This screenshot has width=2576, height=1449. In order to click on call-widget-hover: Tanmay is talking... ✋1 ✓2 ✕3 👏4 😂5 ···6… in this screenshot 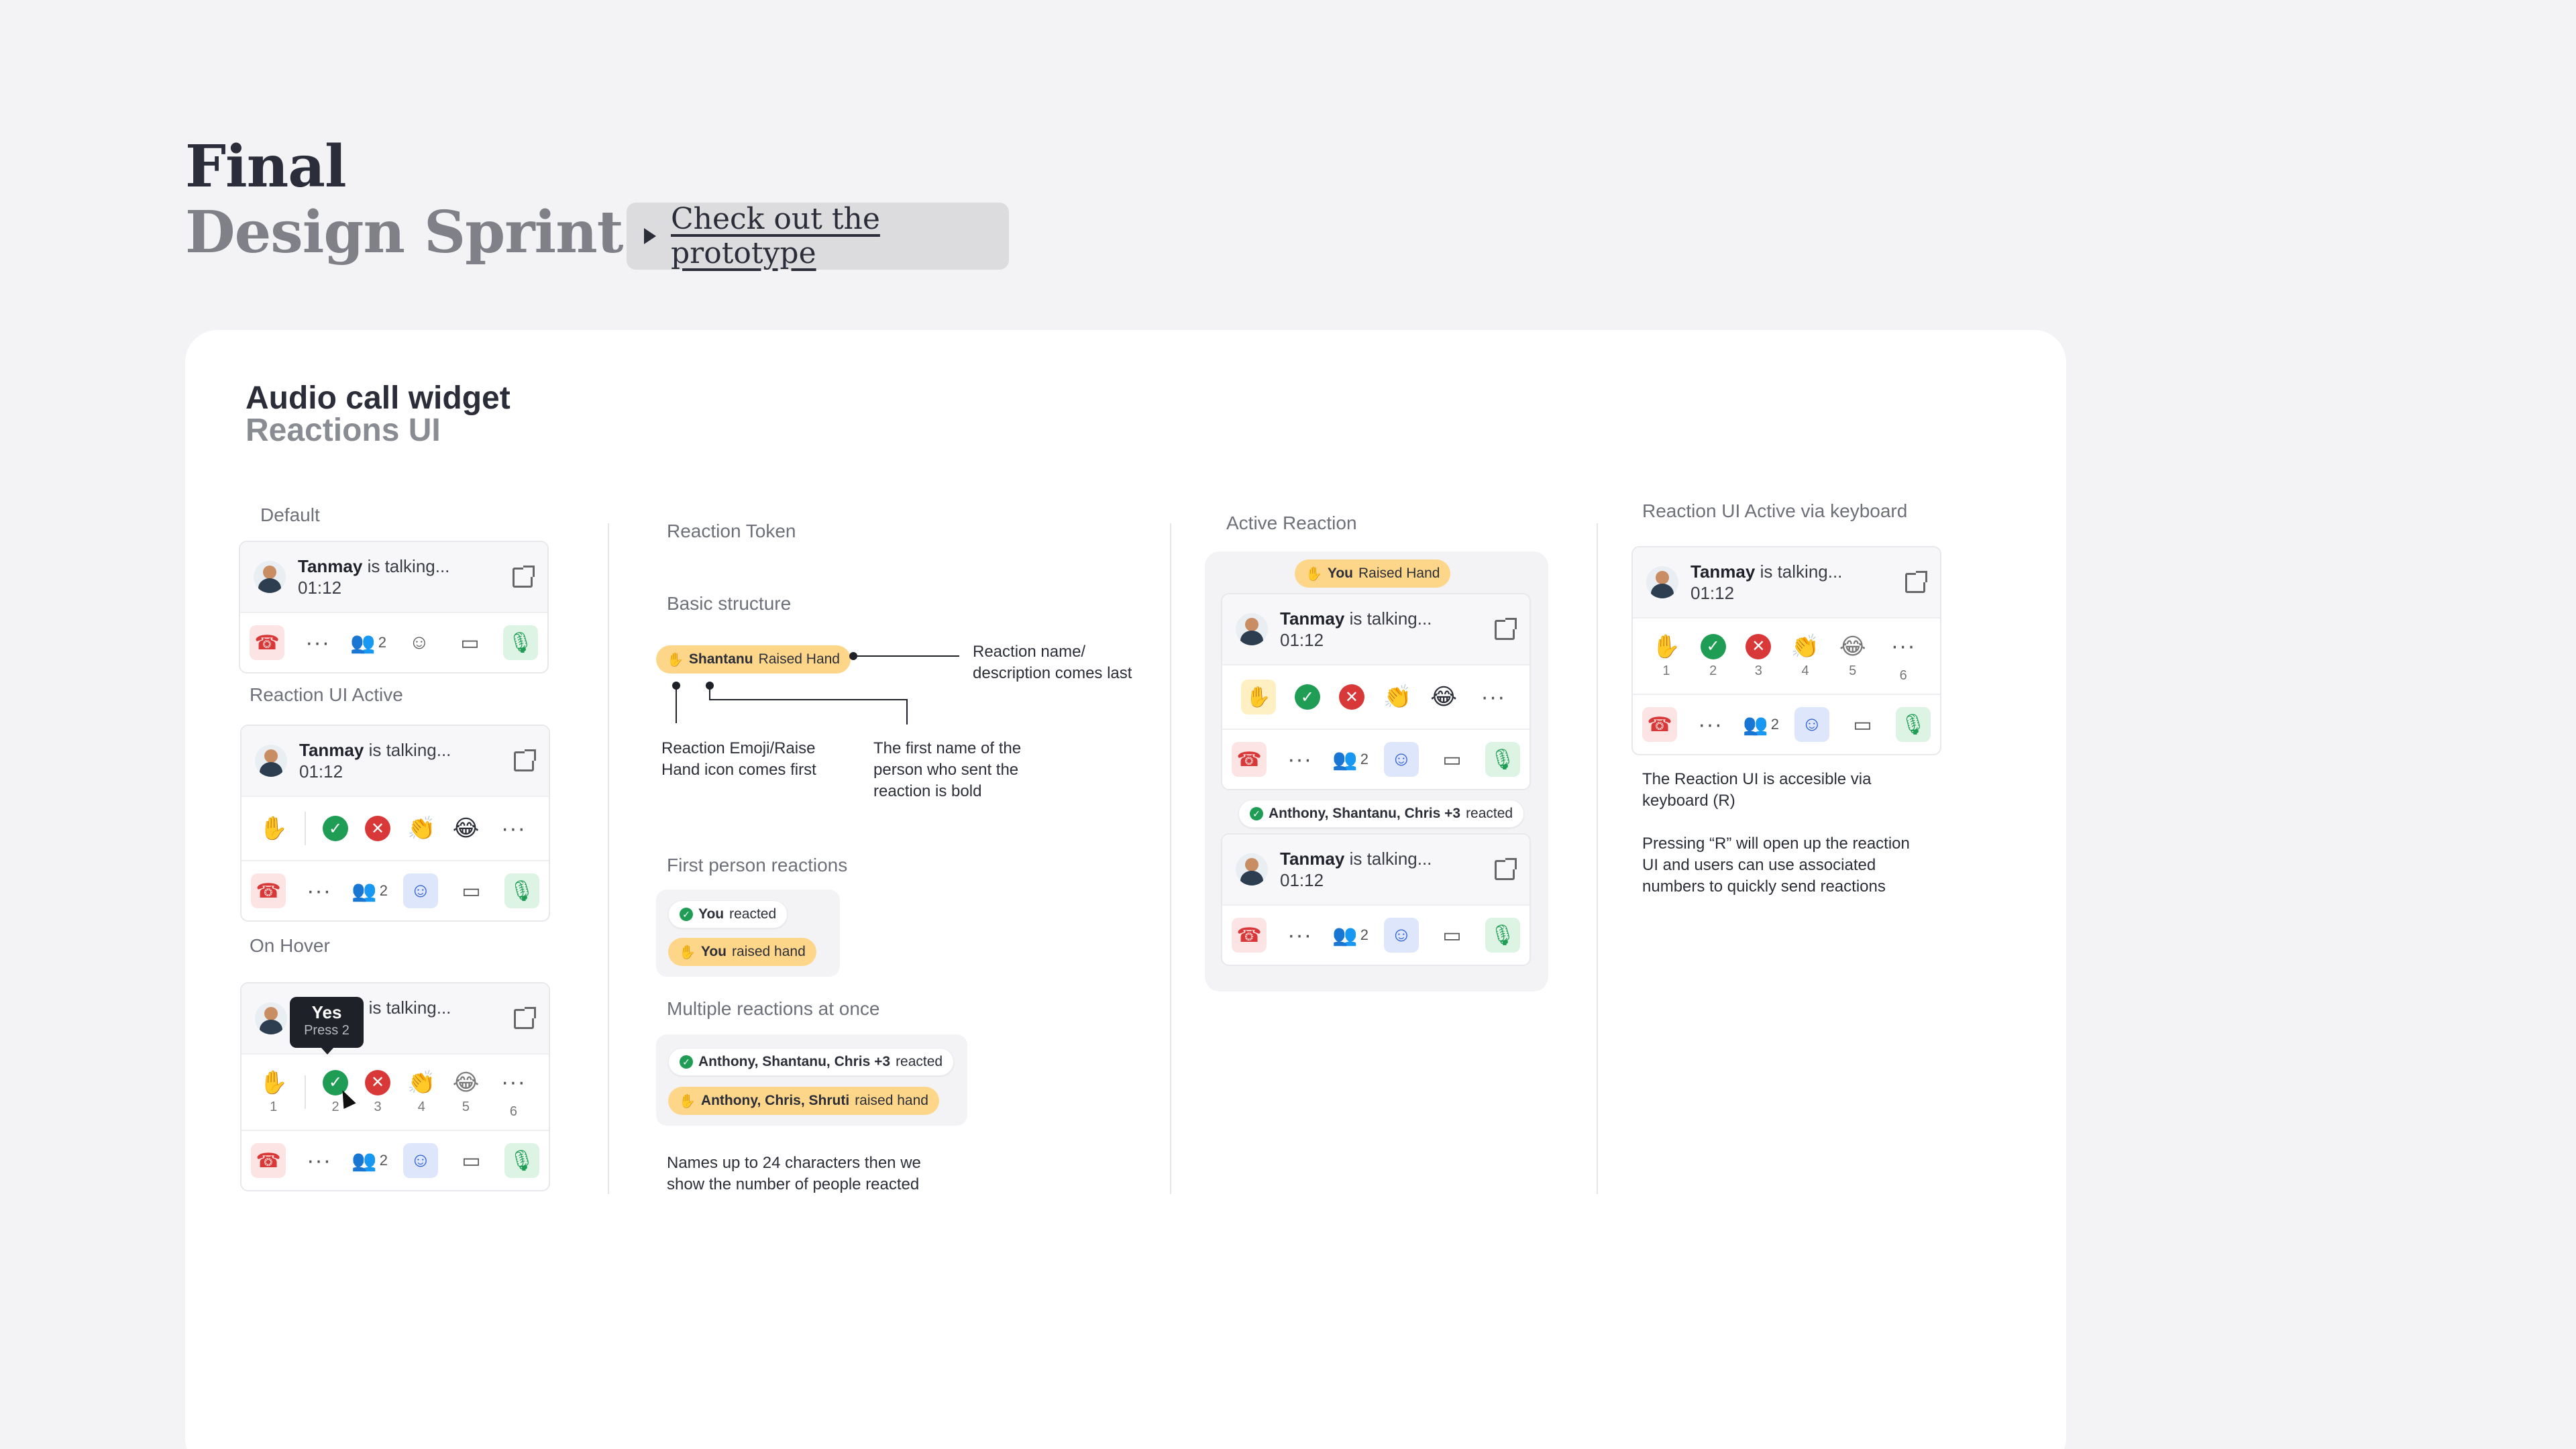, I will do `click(395, 1086)`.